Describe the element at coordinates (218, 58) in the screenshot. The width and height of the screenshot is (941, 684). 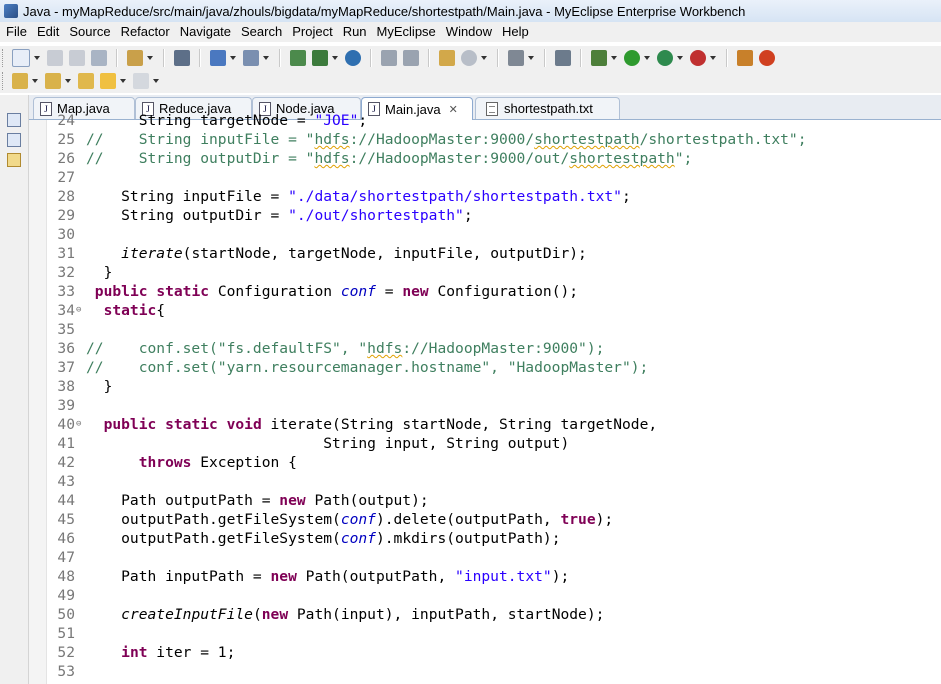
I see `new-java-project-icon` at that location.